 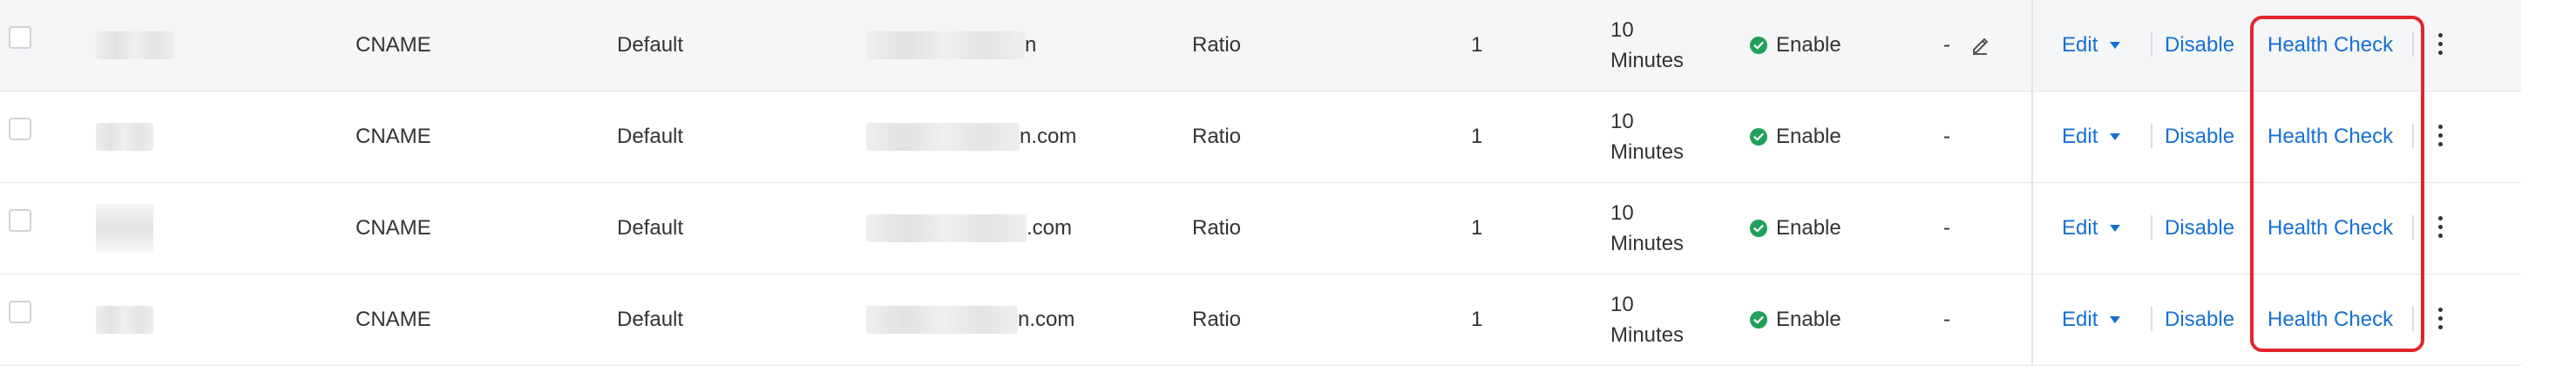 I want to click on pencil-icon, so click(x=1980, y=45).